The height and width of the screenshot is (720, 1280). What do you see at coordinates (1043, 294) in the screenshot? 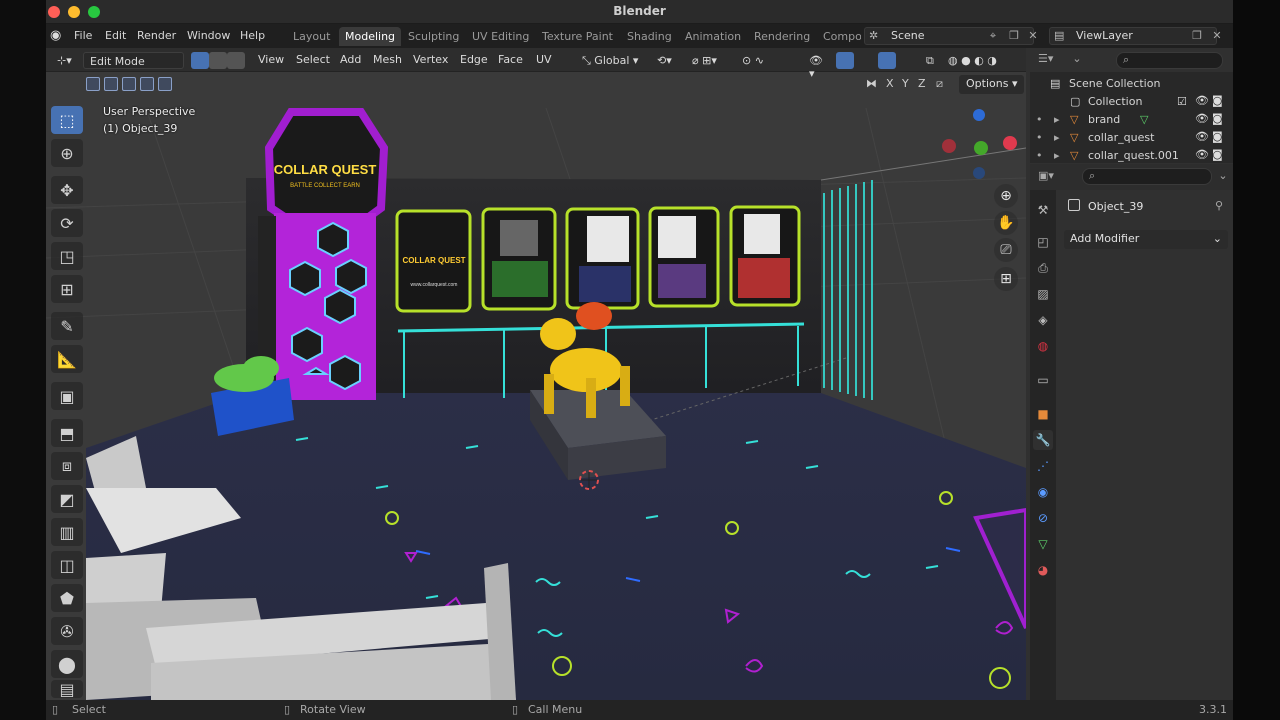
I see `view-layer-tab-icon: ▨` at bounding box center [1043, 294].